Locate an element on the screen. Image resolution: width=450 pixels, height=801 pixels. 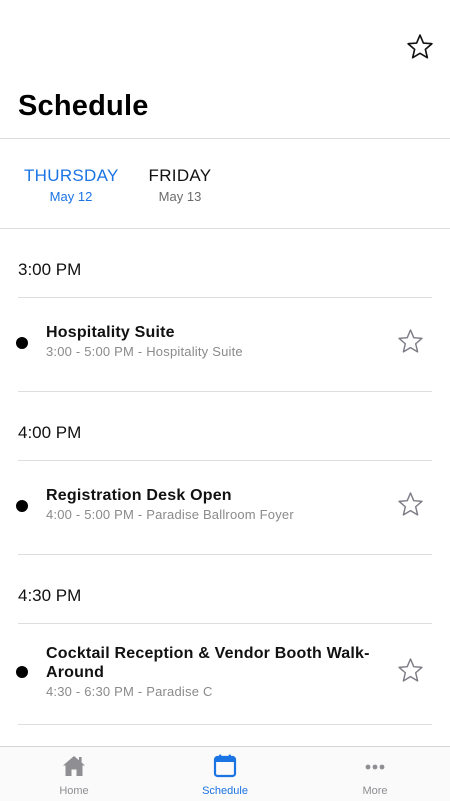
session-subtitle: 4:00 - 5:00 PM - Paradise Ballroom Foyer is located at coordinates (170, 514).